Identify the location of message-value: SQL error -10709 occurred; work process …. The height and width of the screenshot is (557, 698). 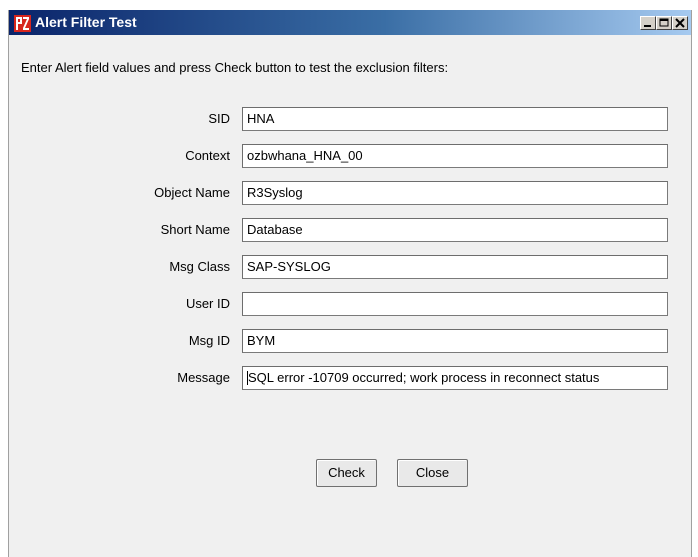
(424, 377).